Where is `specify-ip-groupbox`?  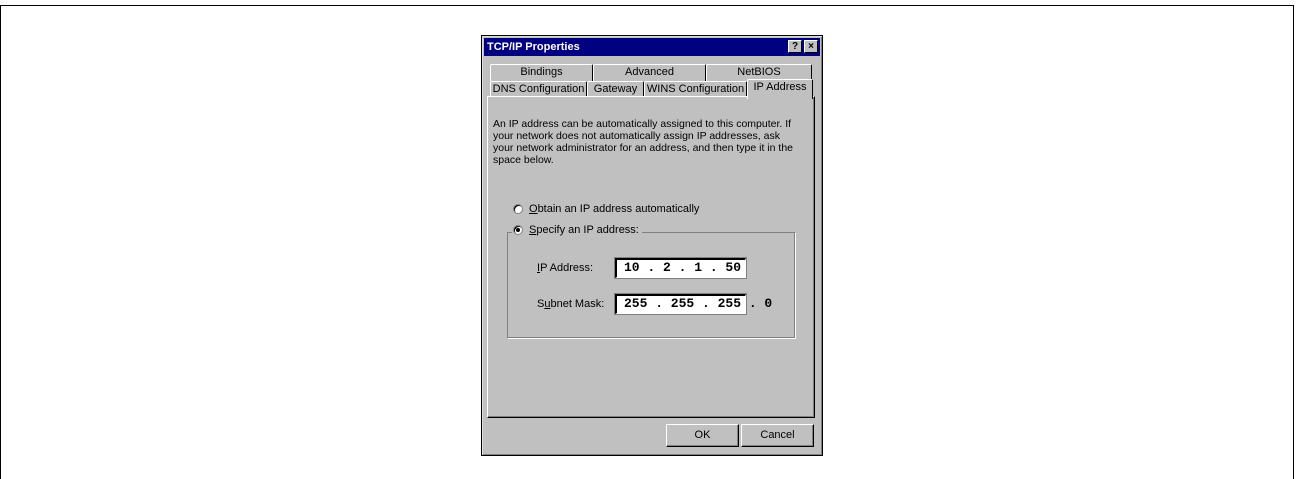
specify-ip-groupbox is located at coordinates (651, 285).